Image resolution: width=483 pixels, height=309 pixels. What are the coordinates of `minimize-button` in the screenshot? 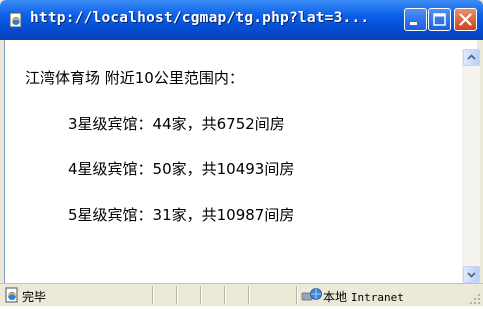 It's located at (415, 19).